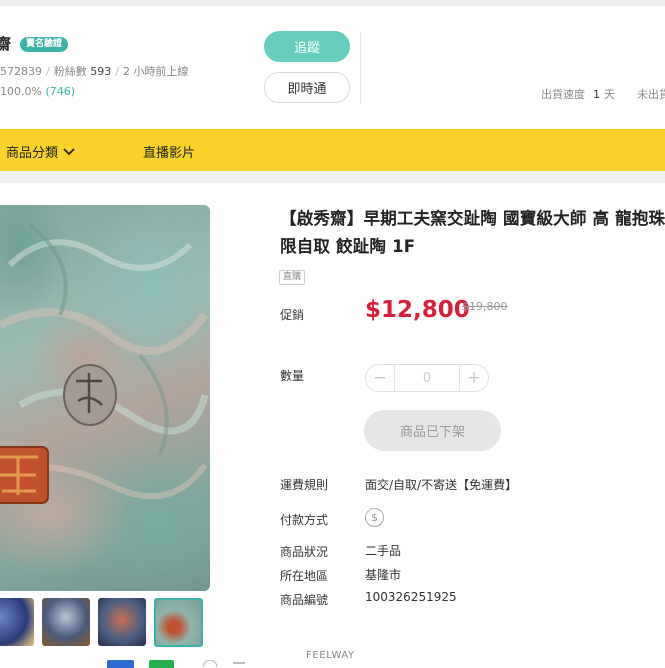 This screenshot has height=668, width=665. What do you see at coordinates (104, 363) in the screenshot?
I see `product-image-art` at bounding box center [104, 363].